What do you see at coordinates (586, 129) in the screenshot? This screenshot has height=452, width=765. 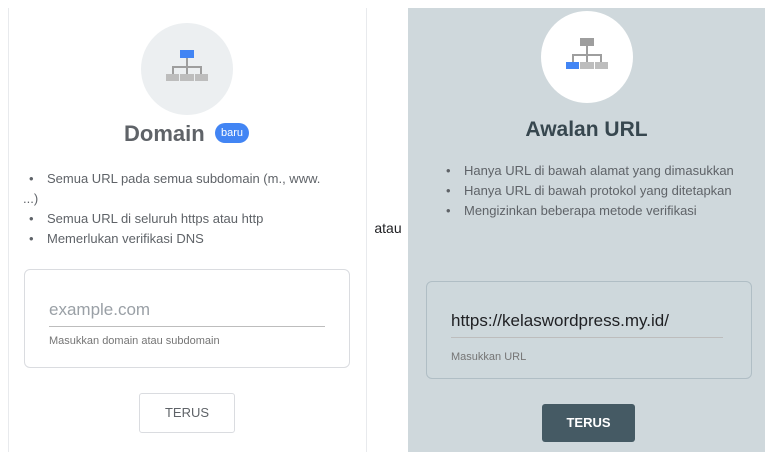 I see `url-prefix-title: Awalan URL` at bounding box center [586, 129].